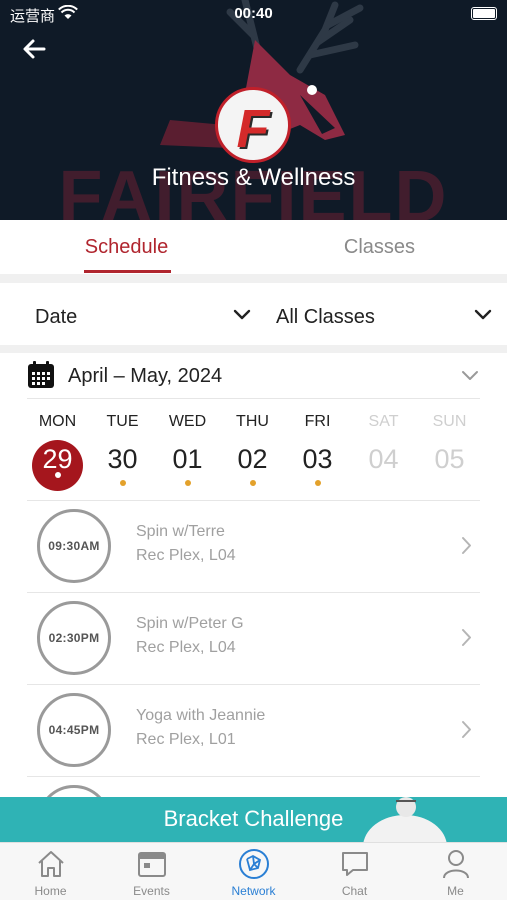 The image size is (507, 900). I want to click on nav-network: Network, so click(253, 871).